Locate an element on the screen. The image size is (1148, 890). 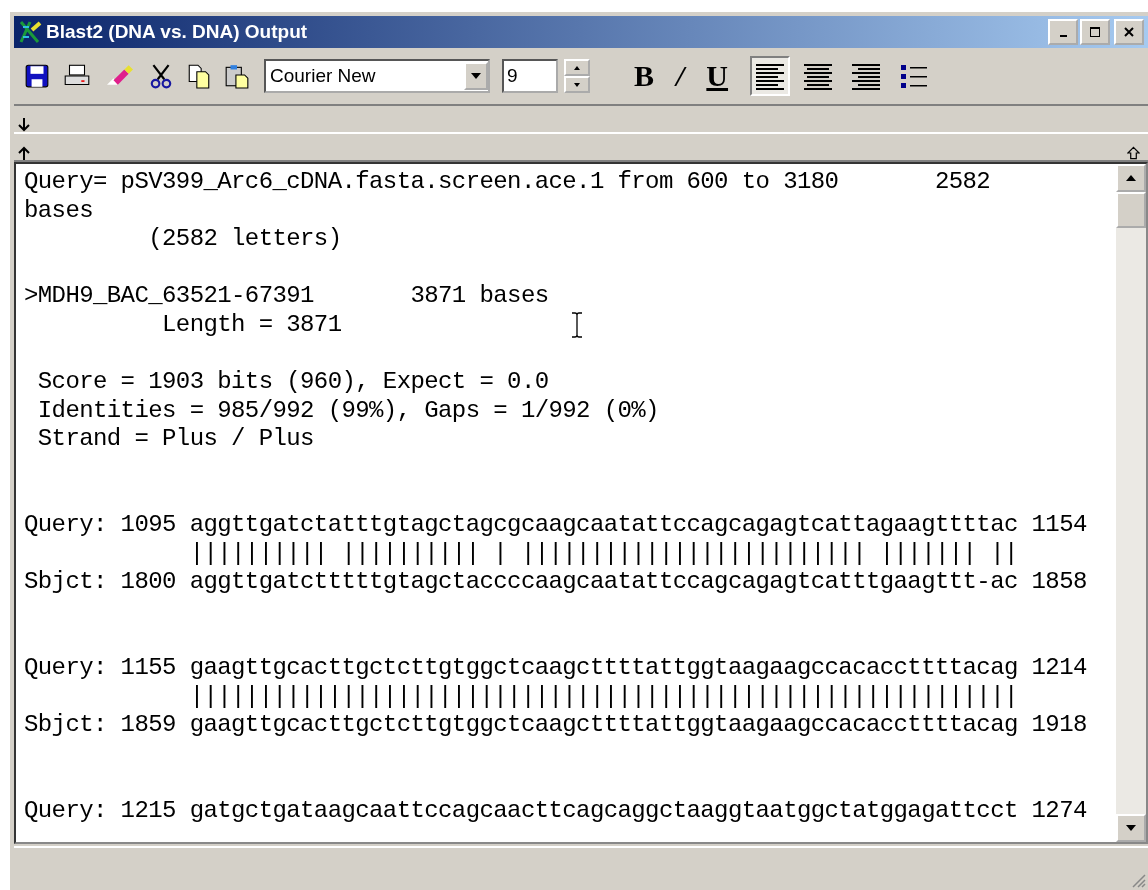
minimize-icon is located at coordinates (1063, 36).